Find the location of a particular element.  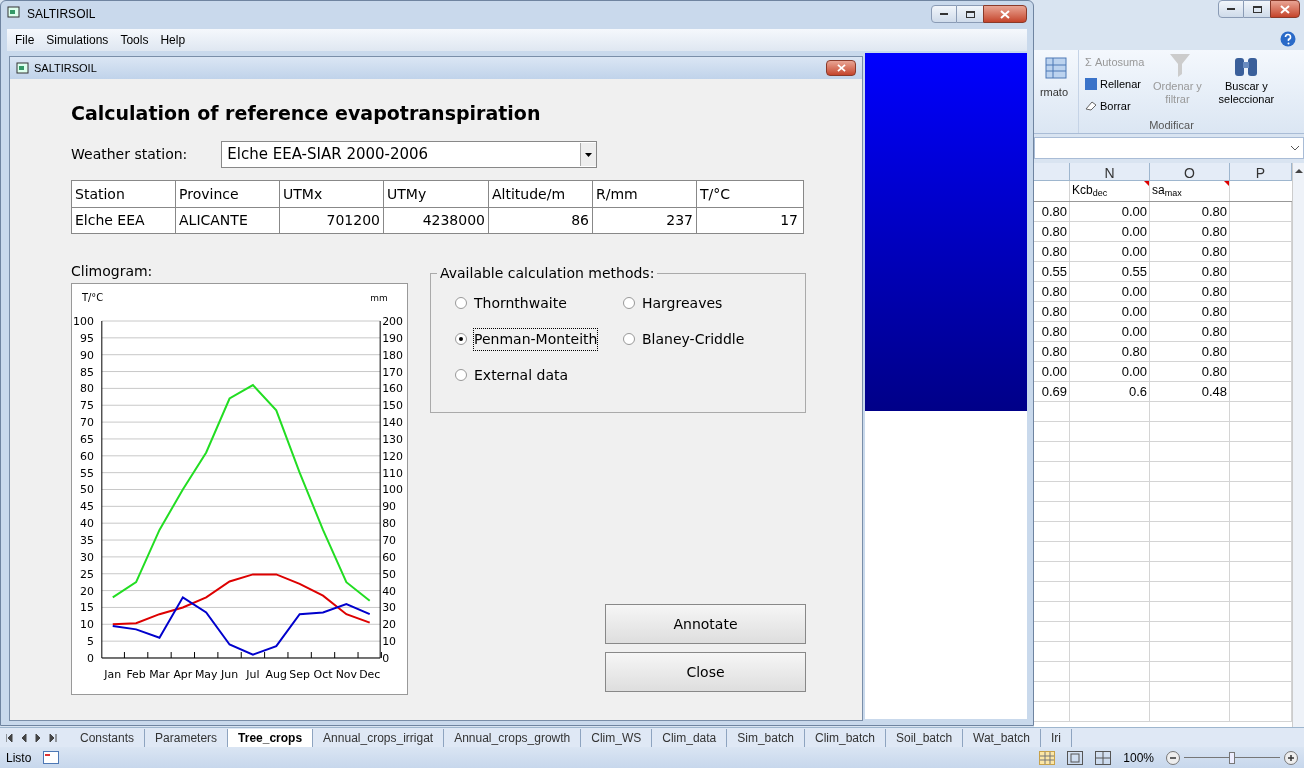

close-dialog-button: Close is located at coordinates (705, 672).